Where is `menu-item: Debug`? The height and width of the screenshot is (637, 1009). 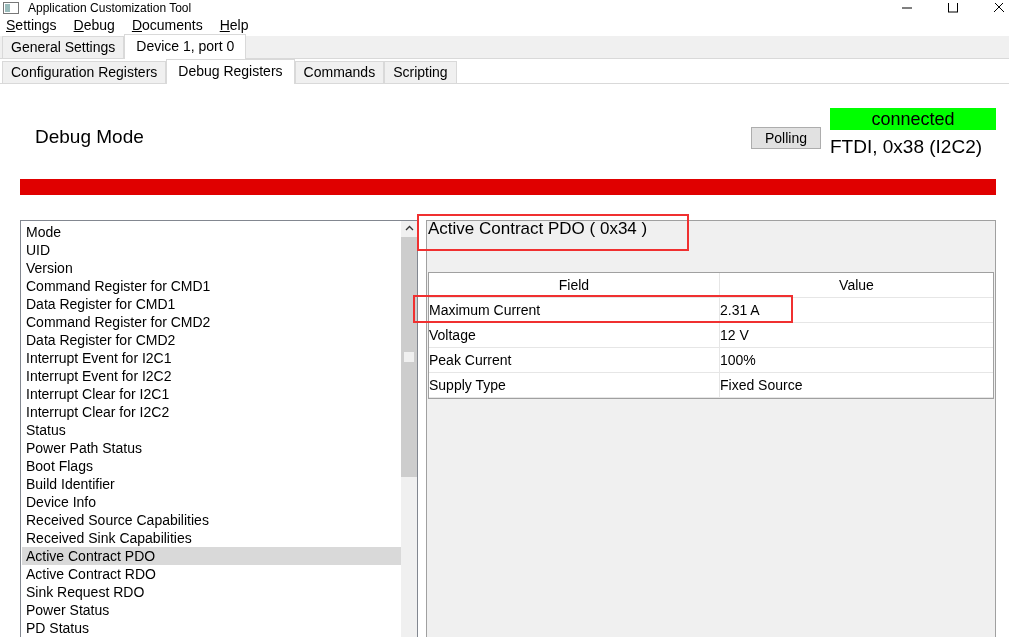 menu-item: Debug is located at coordinates (94, 26).